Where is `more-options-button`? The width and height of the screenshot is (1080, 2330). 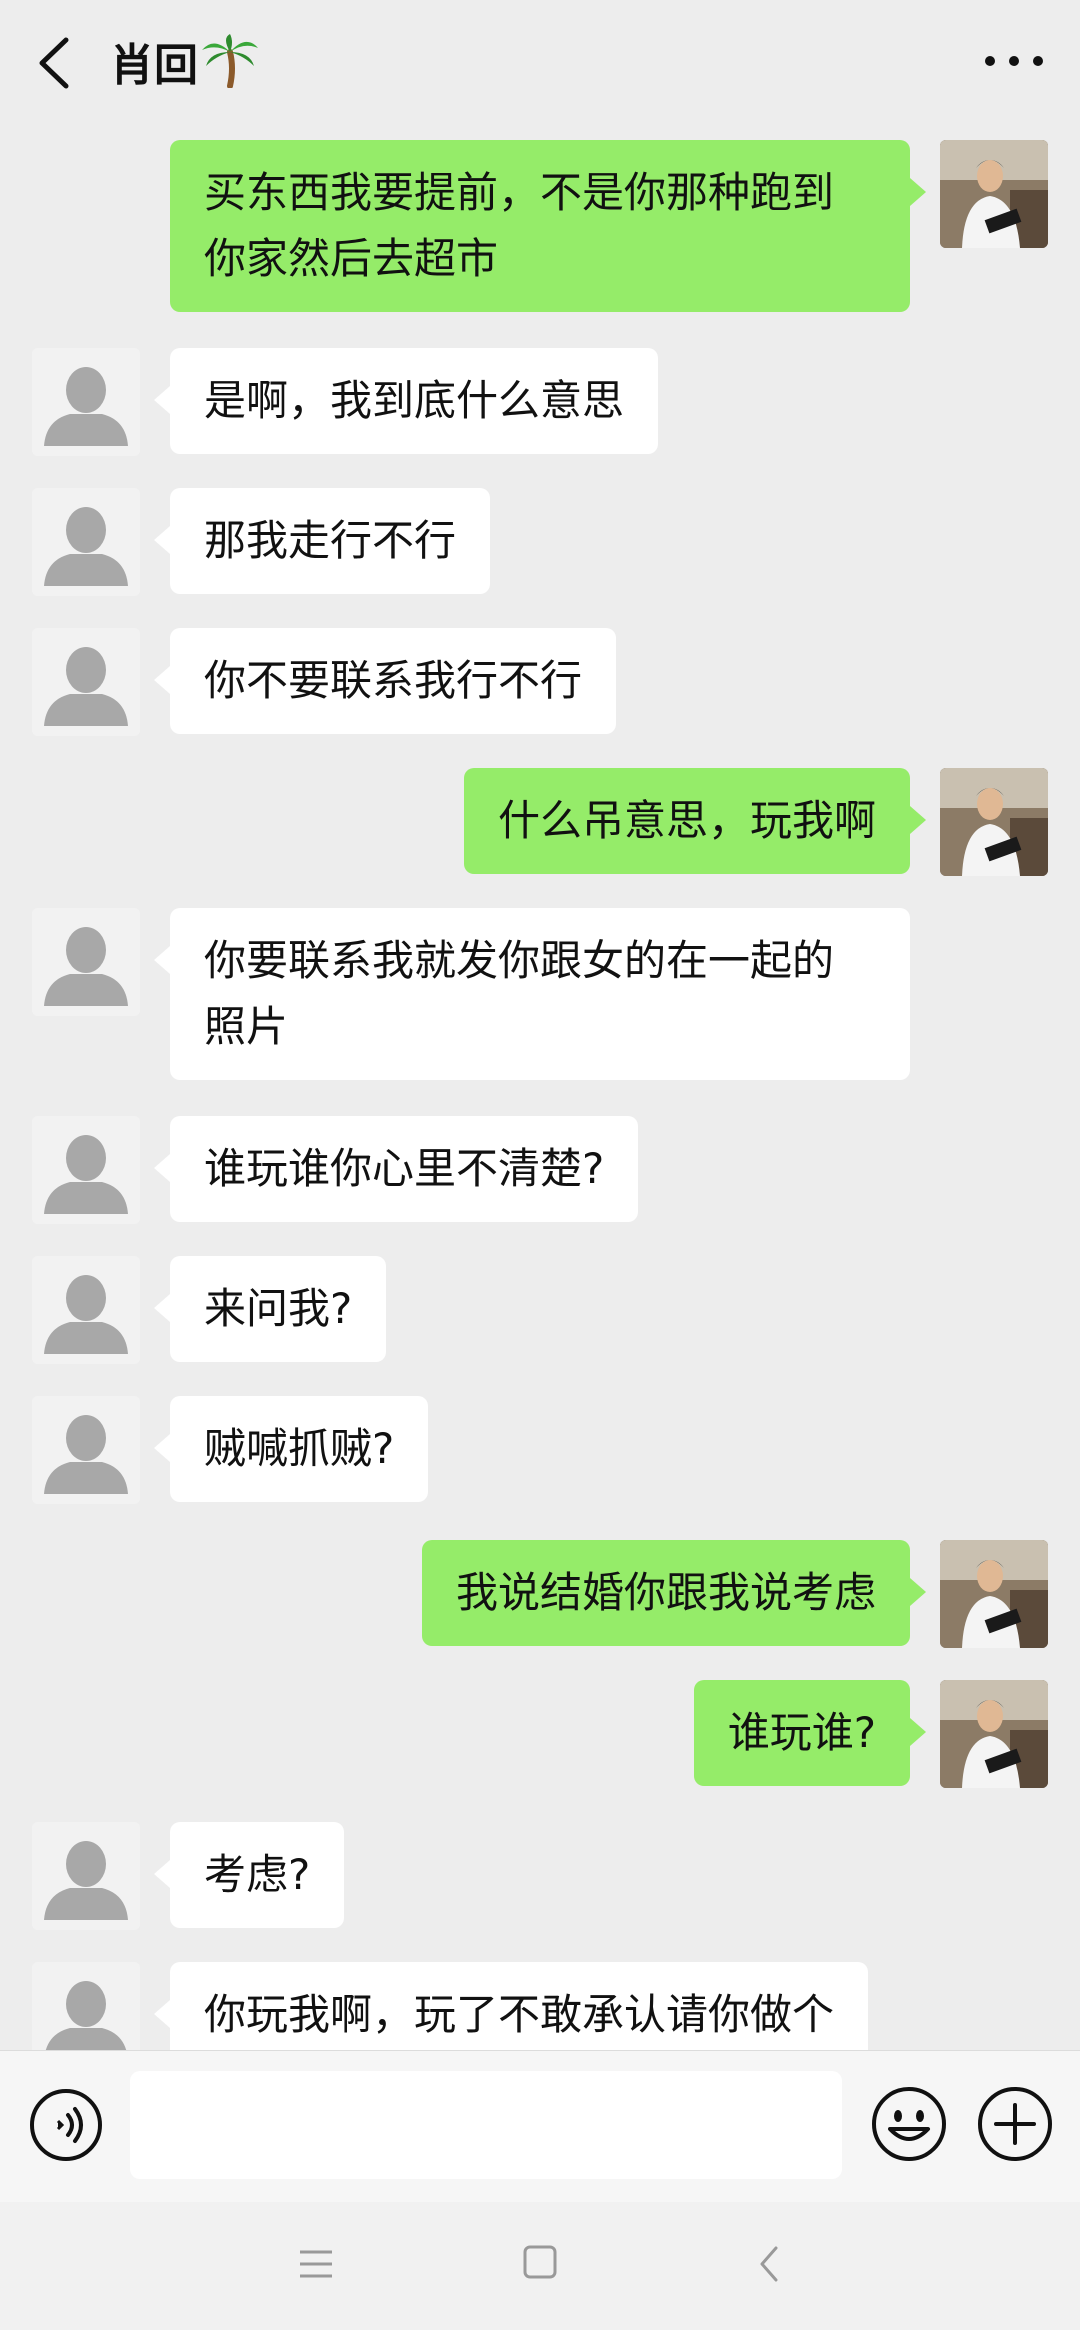
more-options-button is located at coordinates (1014, 61).